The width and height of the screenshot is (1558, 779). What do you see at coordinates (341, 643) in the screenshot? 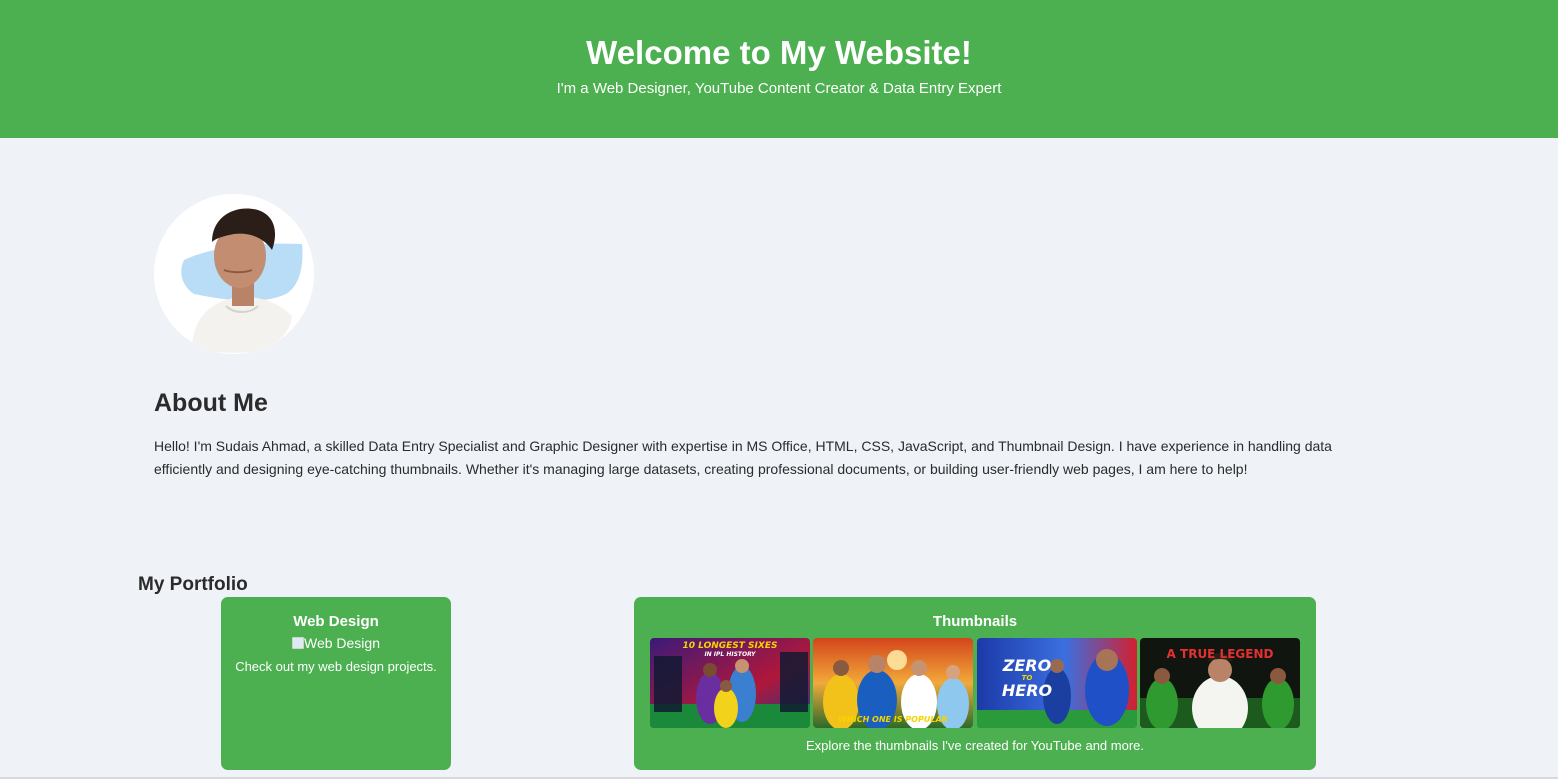
I see `web-design-image-alt: Web Design` at bounding box center [341, 643].